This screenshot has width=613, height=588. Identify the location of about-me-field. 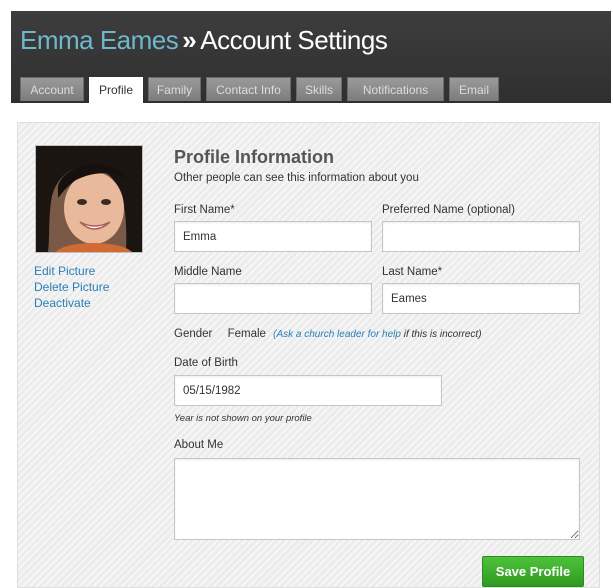
(377, 499).